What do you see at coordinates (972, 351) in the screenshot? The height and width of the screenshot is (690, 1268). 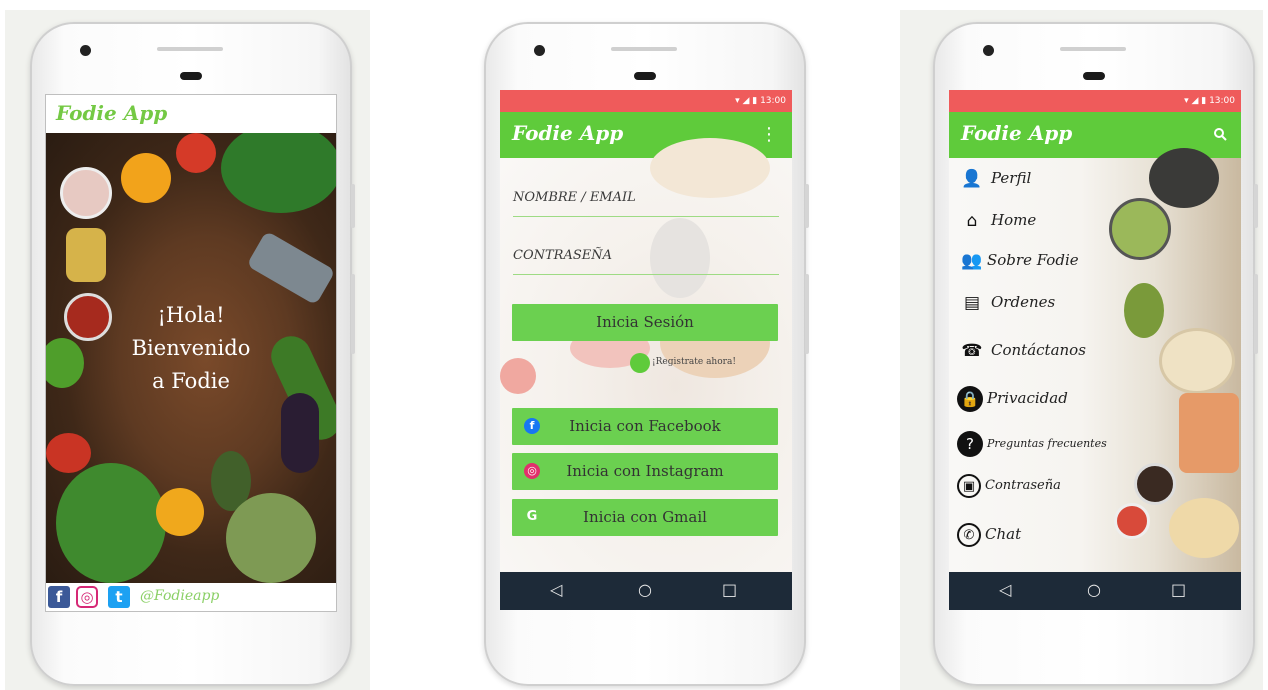 I see `phone-icon: ☎` at bounding box center [972, 351].